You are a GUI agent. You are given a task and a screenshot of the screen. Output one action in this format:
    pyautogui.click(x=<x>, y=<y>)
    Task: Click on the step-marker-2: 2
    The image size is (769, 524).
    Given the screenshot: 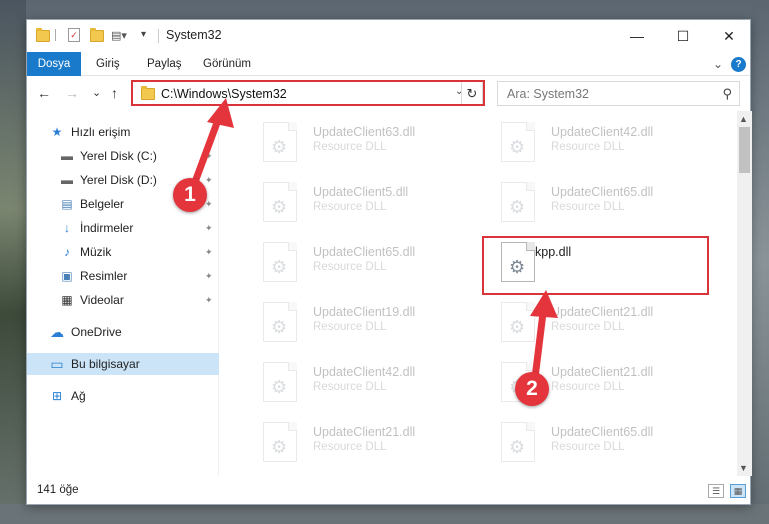 What is the action you would take?
    pyautogui.click(x=532, y=389)
    